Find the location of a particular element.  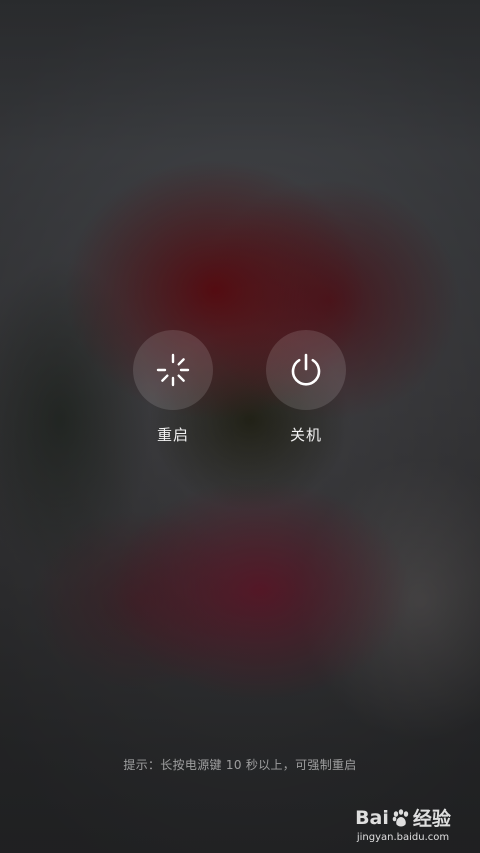

shutdown-label: 关机 is located at coordinates (305, 435).